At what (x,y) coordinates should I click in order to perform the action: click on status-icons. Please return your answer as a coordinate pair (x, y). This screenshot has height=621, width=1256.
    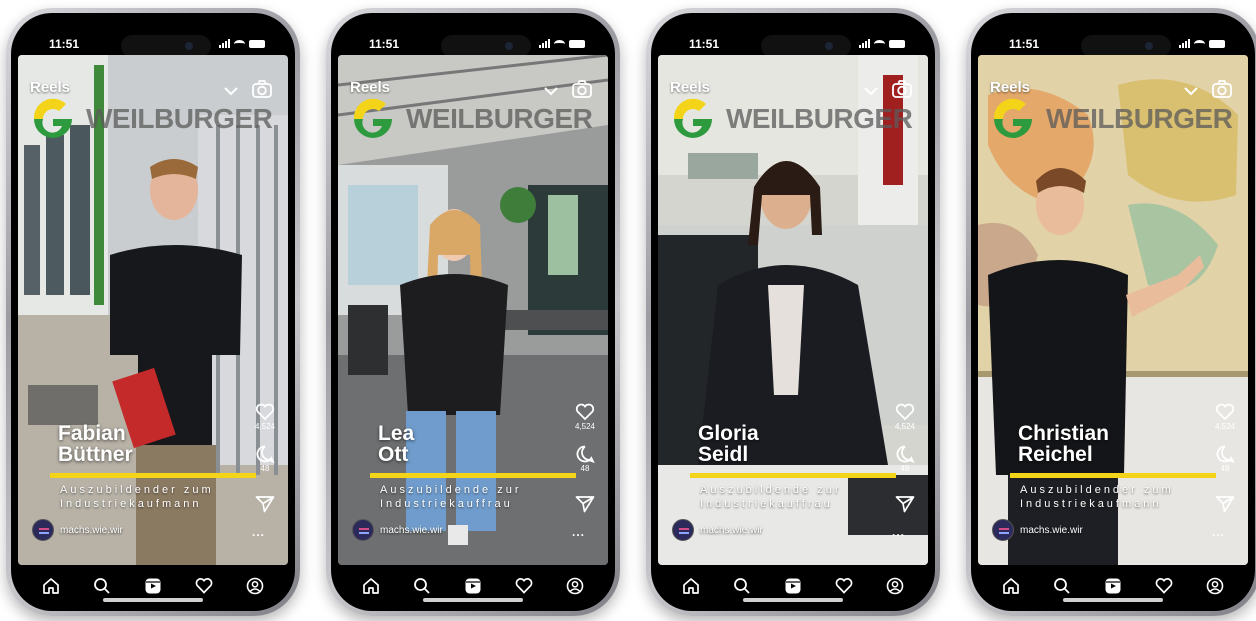
    Looking at the image, I should click on (882, 43).